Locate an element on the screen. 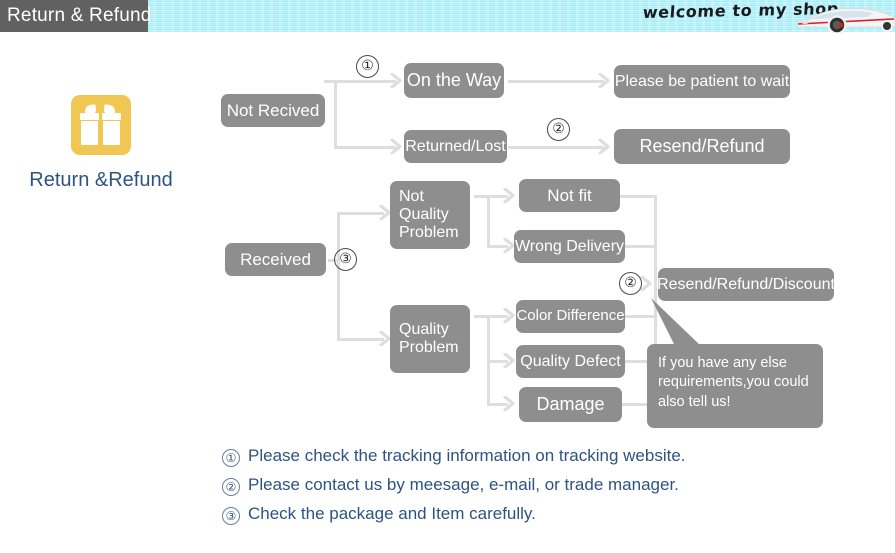  connector-returned-lost-to-resend is located at coordinates (556, 147).